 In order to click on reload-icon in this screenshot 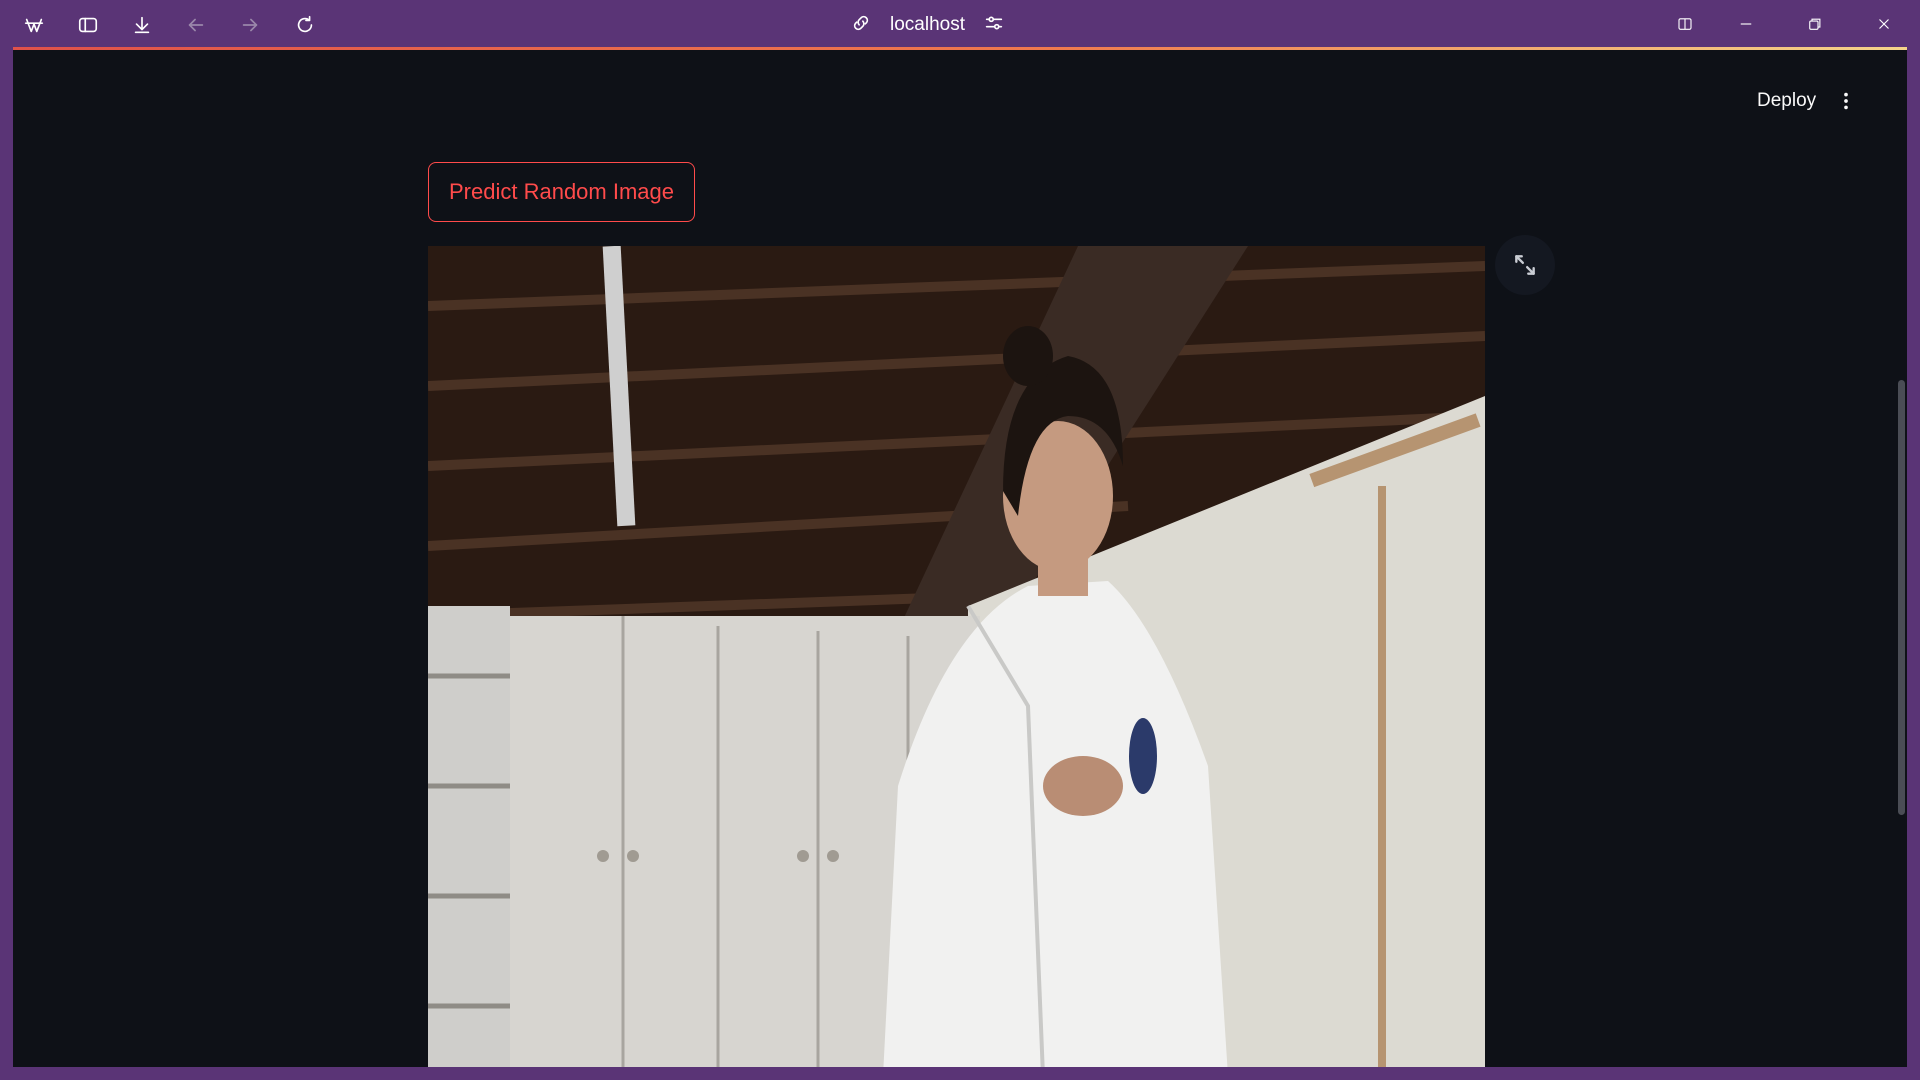, I will do `click(305, 25)`.